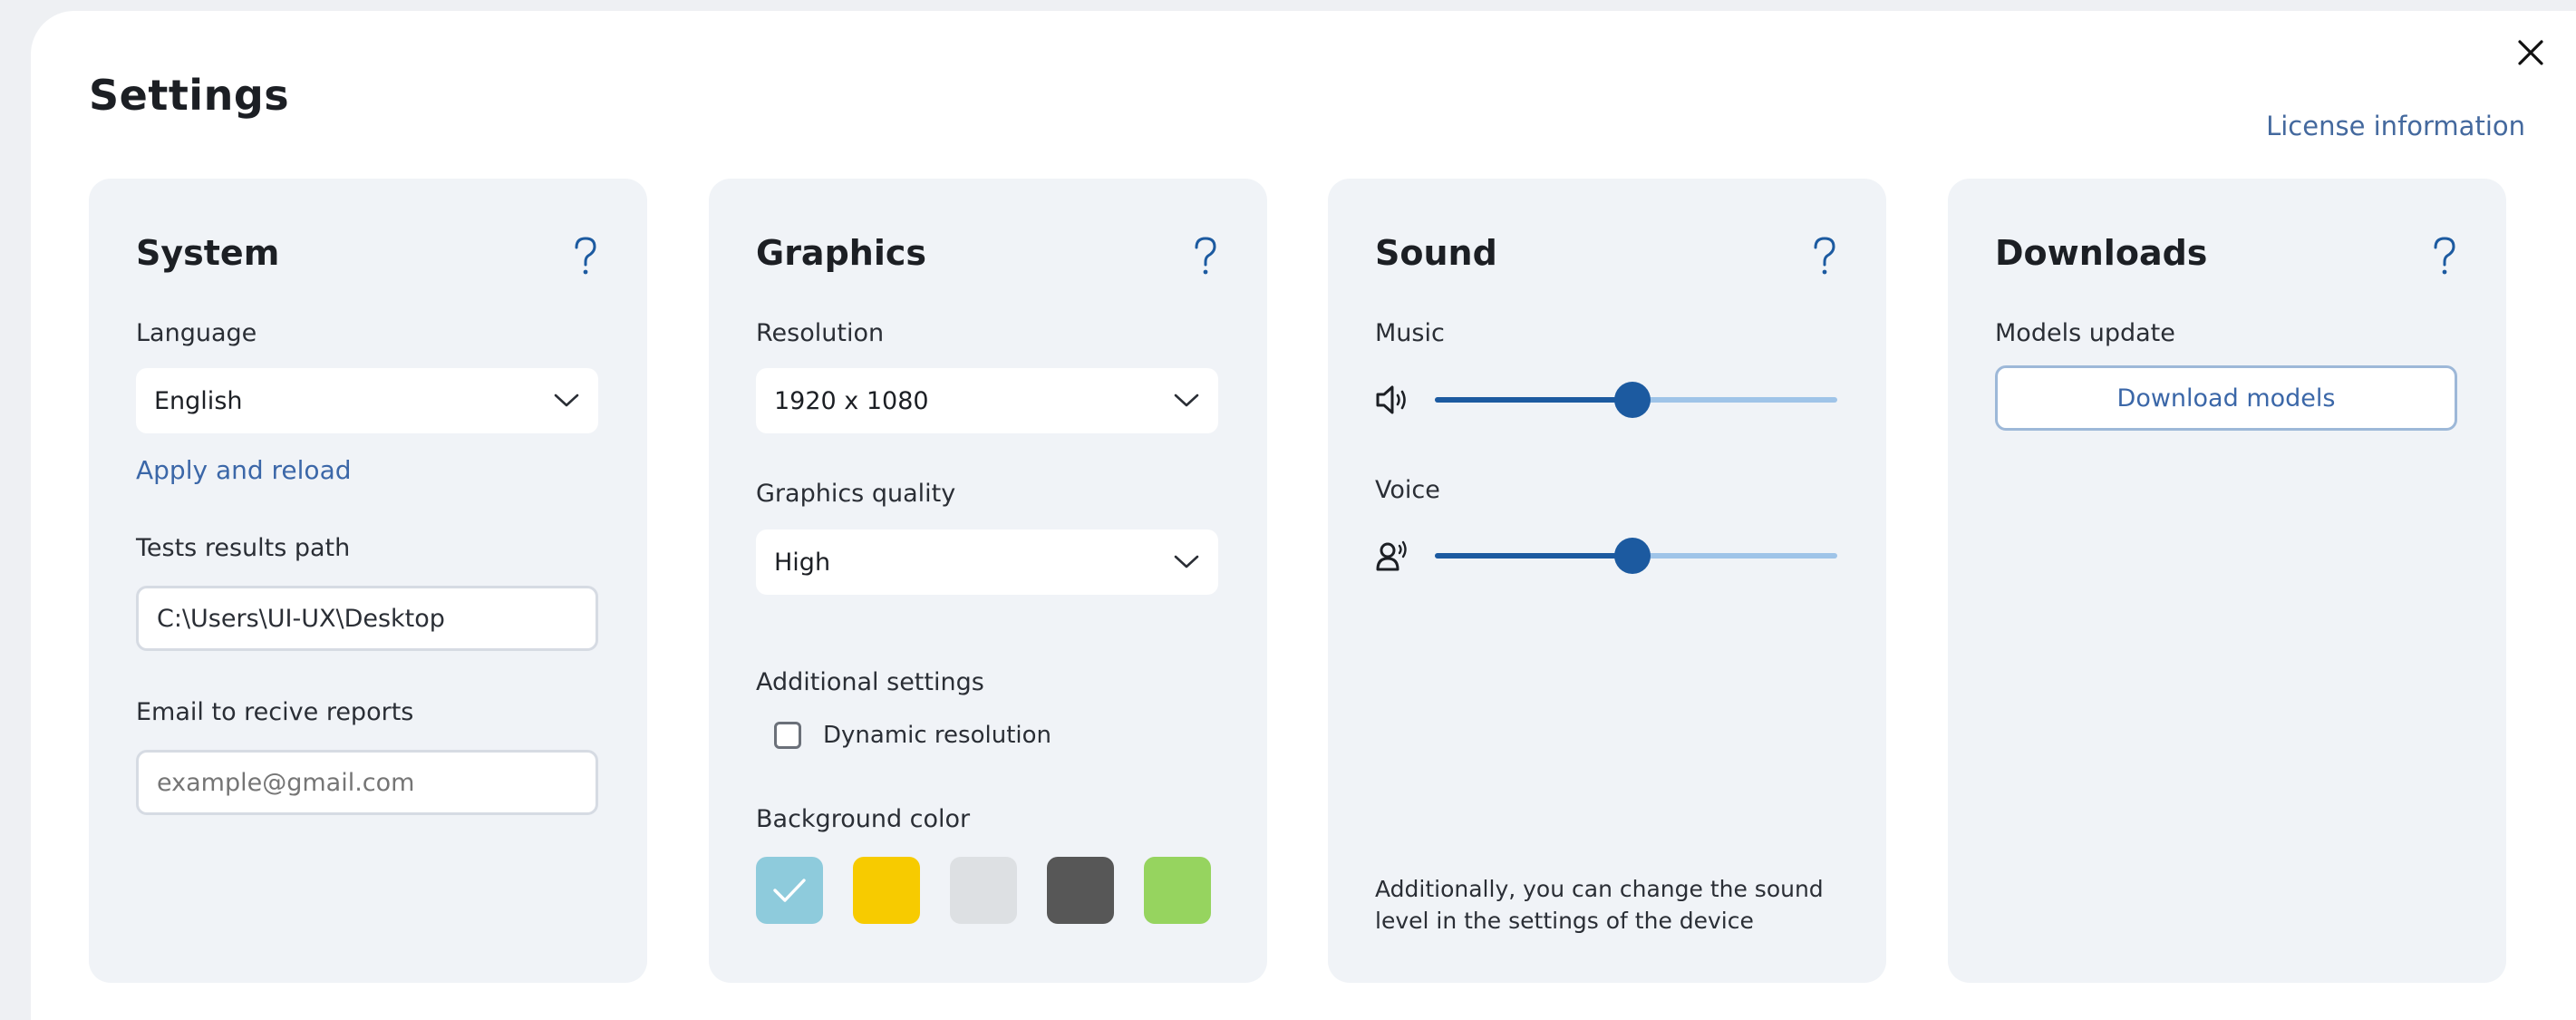 This screenshot has height=1020, width=2576. I want to click on music-slider, so click(1636, 400).